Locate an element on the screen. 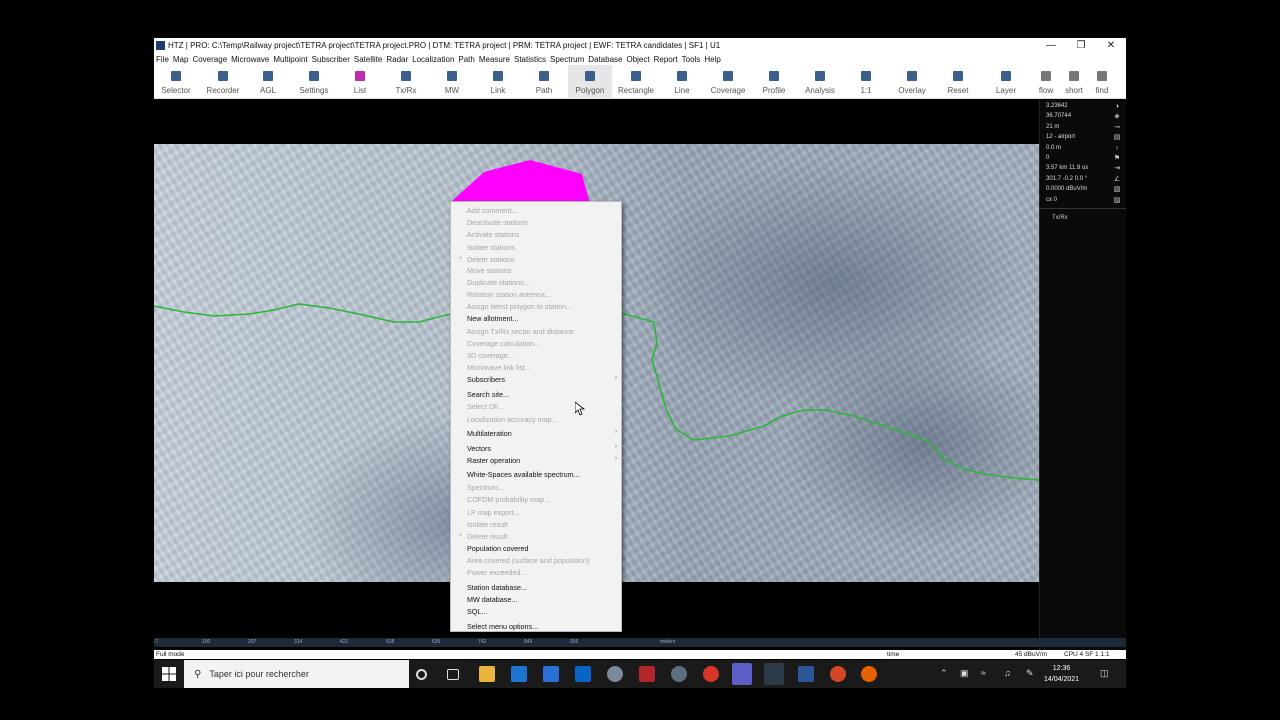  toolbar-line-button: Line is located at coordinates (682, 82).